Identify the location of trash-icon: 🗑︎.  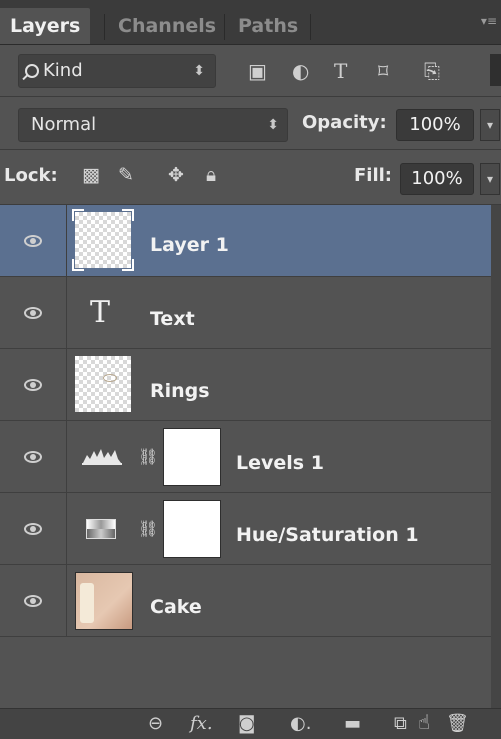
(457, 724).